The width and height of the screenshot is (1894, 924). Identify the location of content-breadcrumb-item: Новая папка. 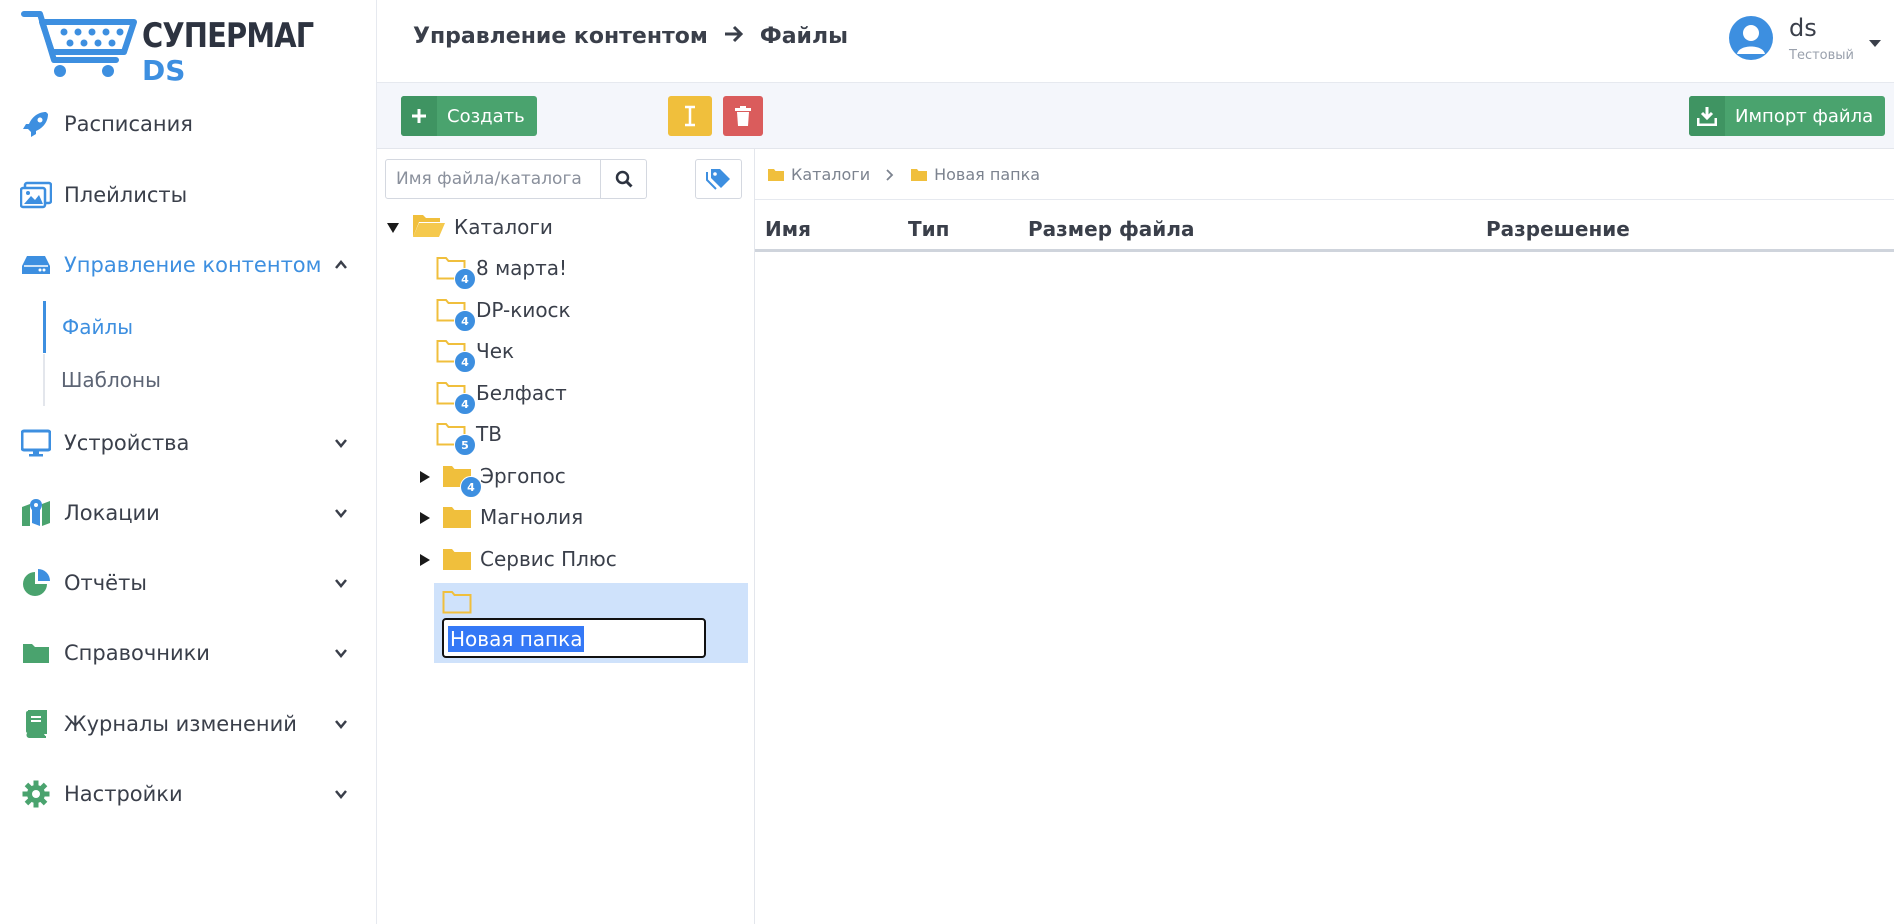
(987, 174).